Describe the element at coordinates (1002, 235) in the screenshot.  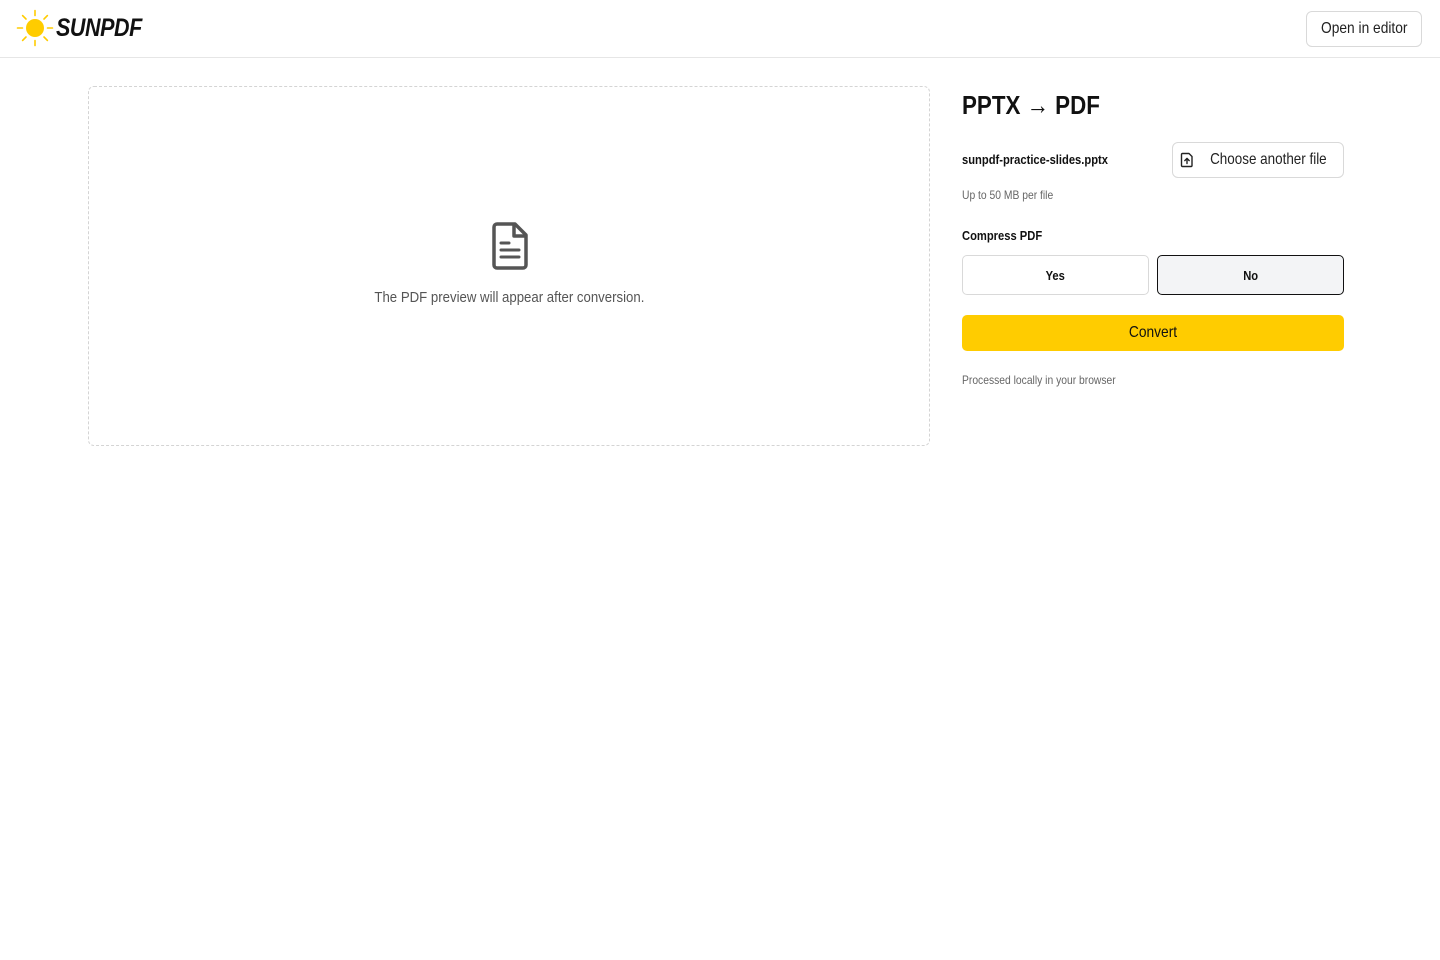
I see `compress-pdf-label: Compress PDF` at that location.